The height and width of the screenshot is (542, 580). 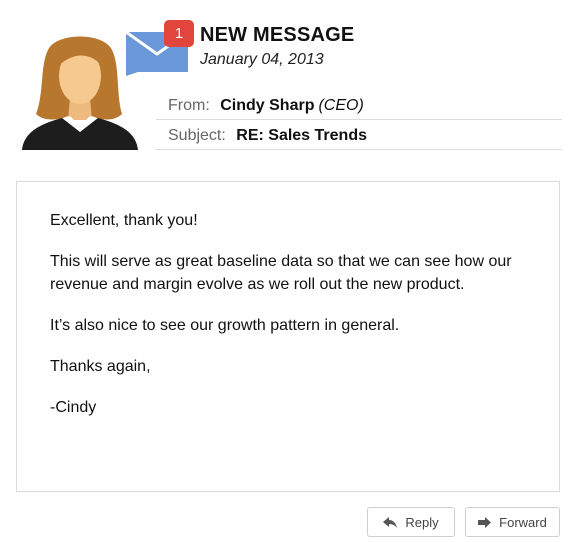 What do you see at coordinates (100, 366) in the screenshot?
I see `body-paragraph: Thanks again,` at bounding box center [100, 366].